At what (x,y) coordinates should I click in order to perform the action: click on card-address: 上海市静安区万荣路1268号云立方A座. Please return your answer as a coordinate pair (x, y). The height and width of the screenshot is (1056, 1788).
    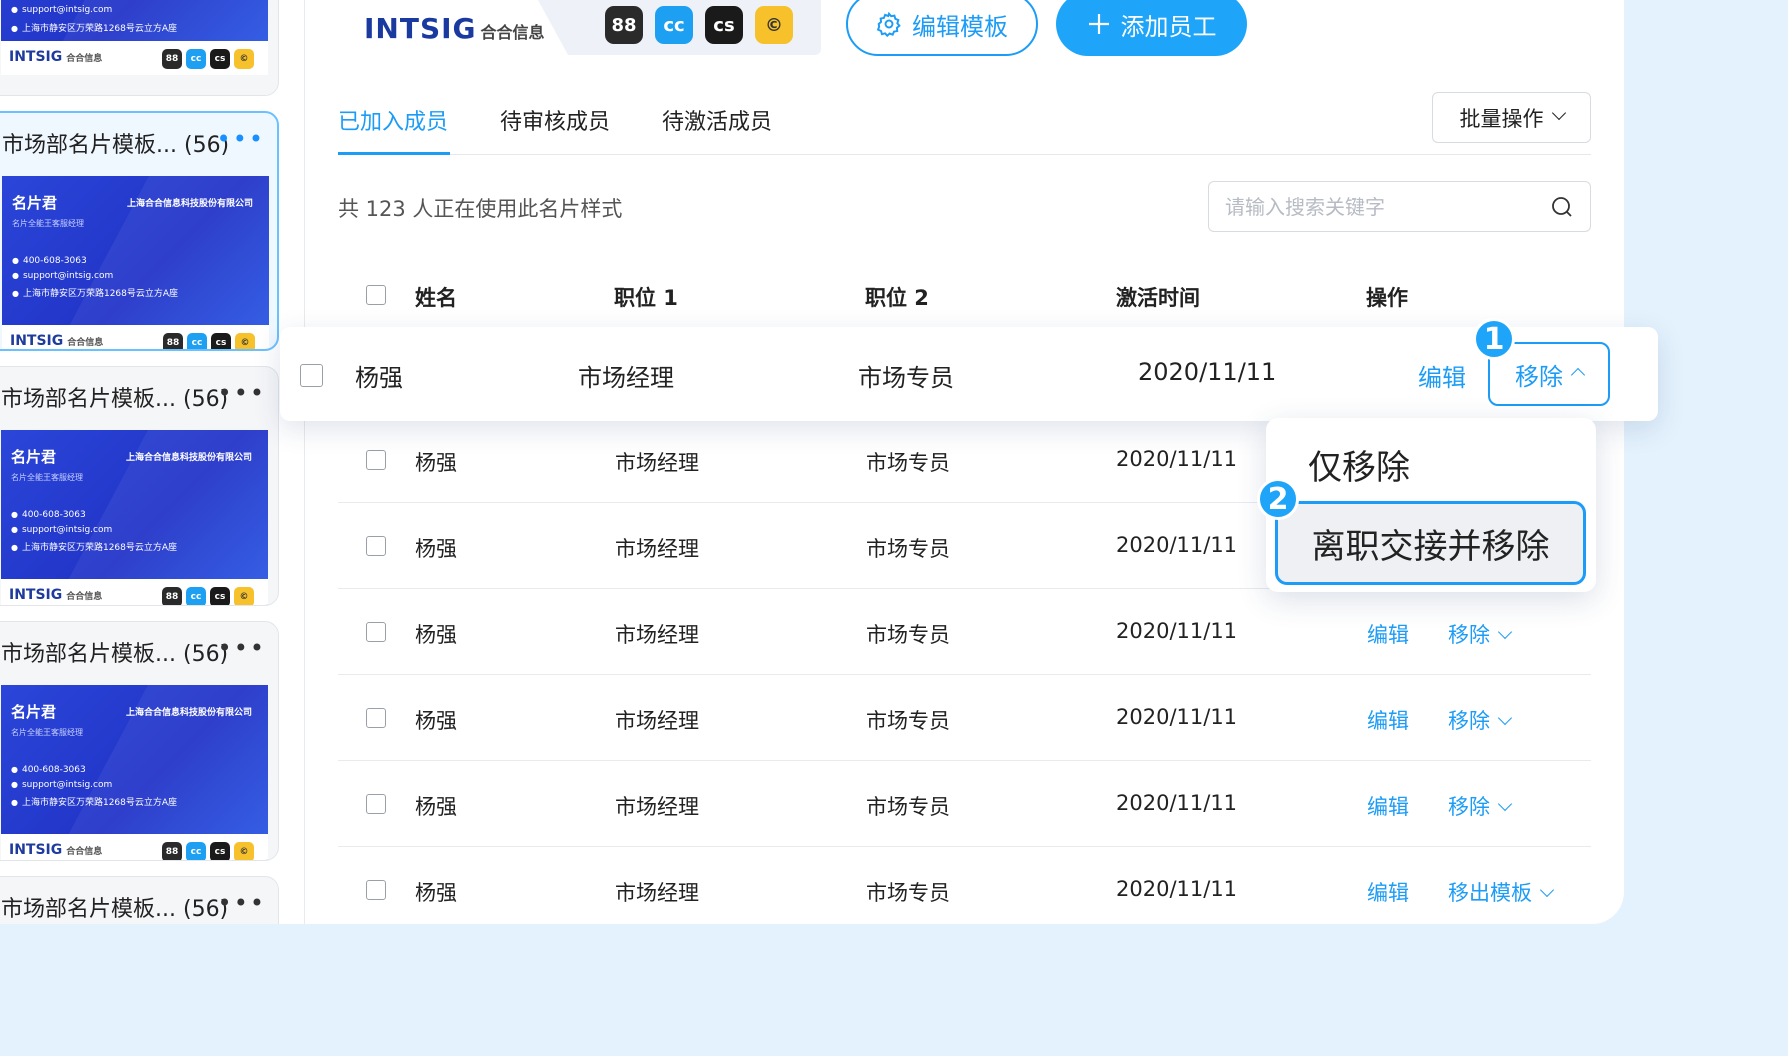
    Looking at the image, I should click on (94, 27).